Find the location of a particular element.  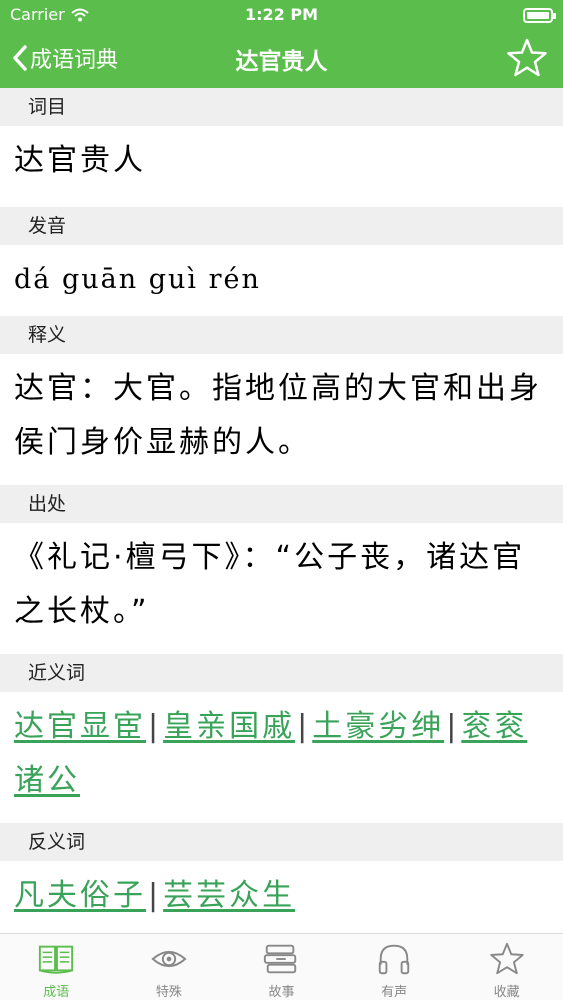

antonyms-list: 凡夫俗子|芸芸众生 is located at coordinates (281, 899).